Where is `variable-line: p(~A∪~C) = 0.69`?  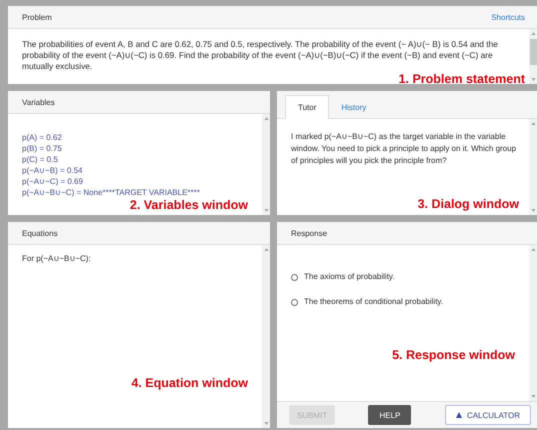
variable-line: p(~A∪~C) = 0.69 is located at coordinates (53, 181).